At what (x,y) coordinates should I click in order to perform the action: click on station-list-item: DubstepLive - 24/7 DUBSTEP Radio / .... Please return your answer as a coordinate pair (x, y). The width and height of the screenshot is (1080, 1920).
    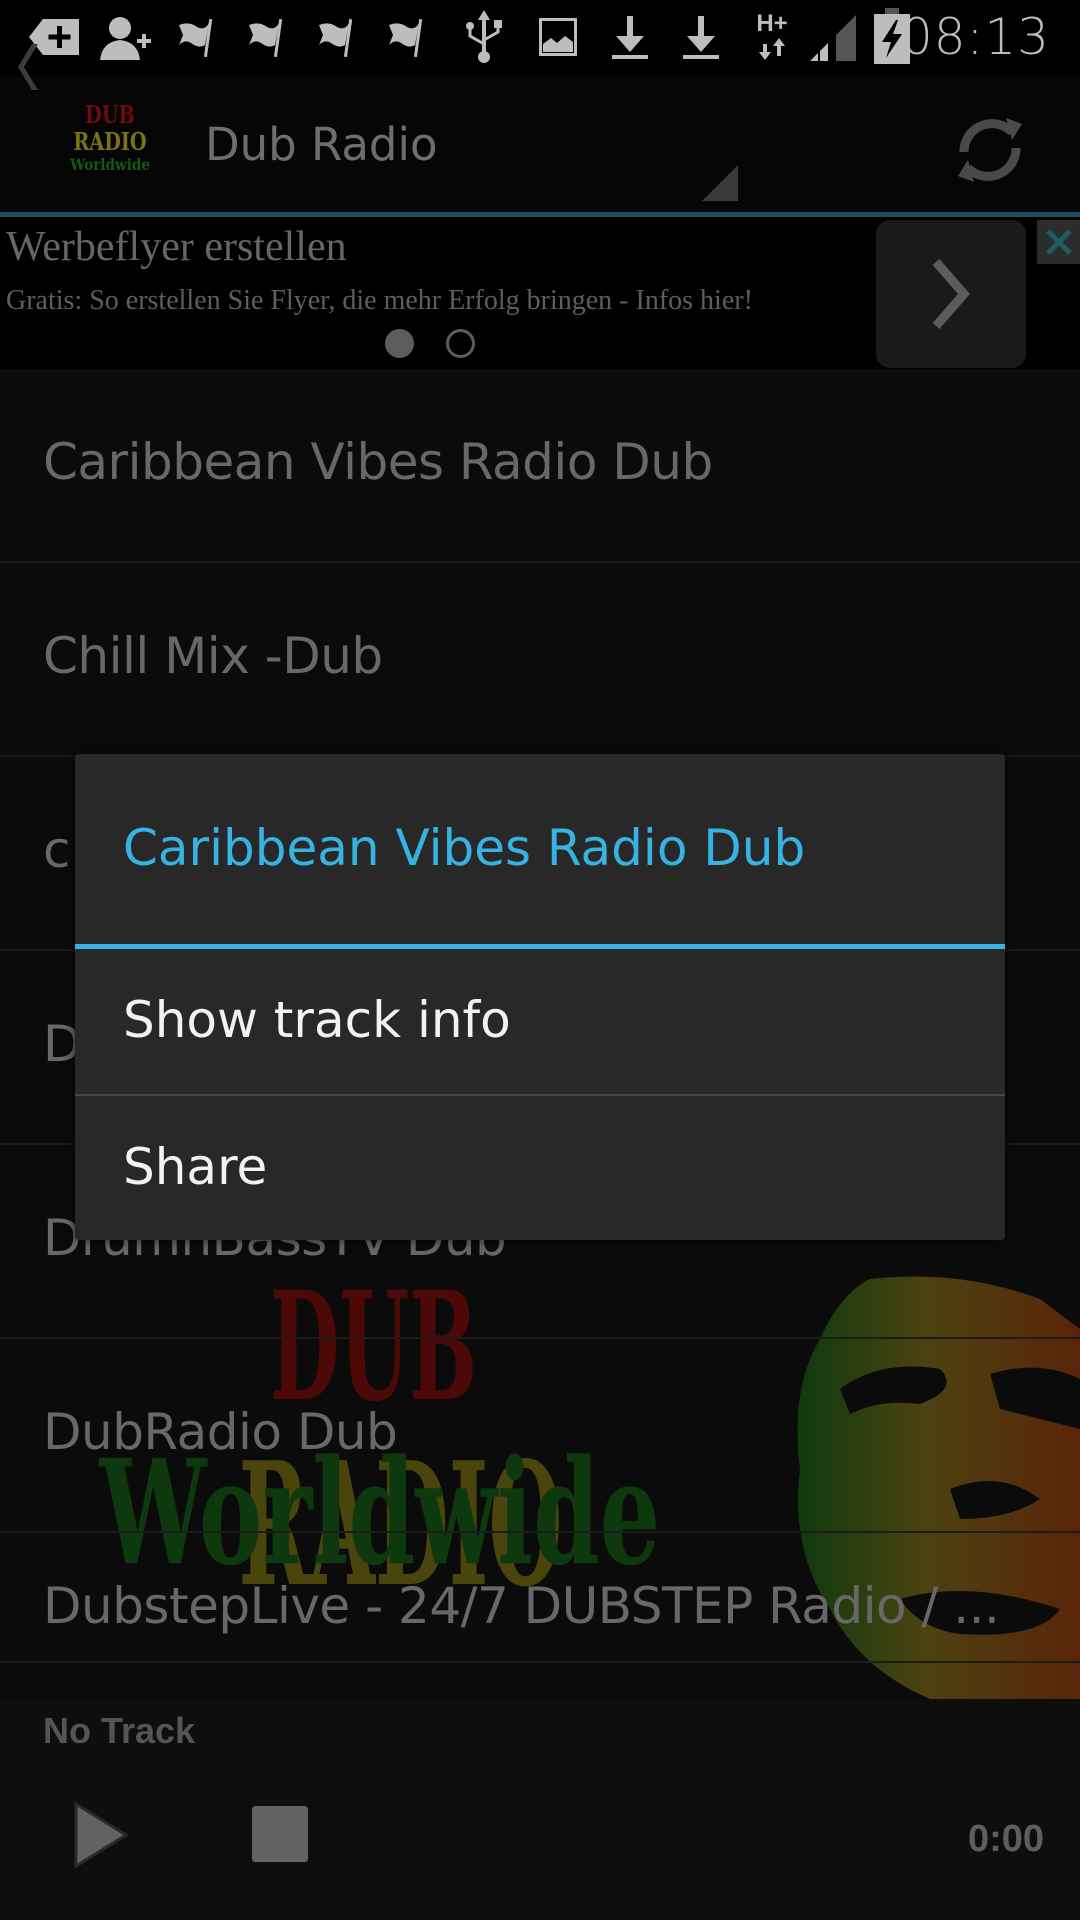
    Looking at the image, I should click on (540, 1598).